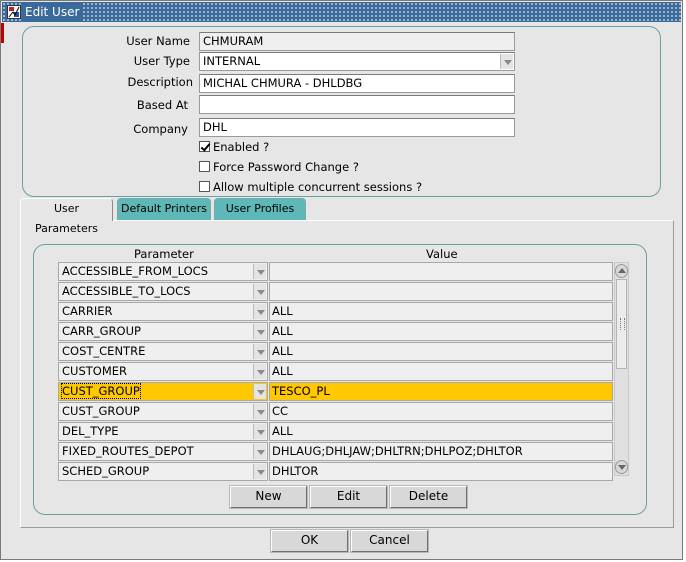  I want to click on company-label: Company, so click(160, 129).